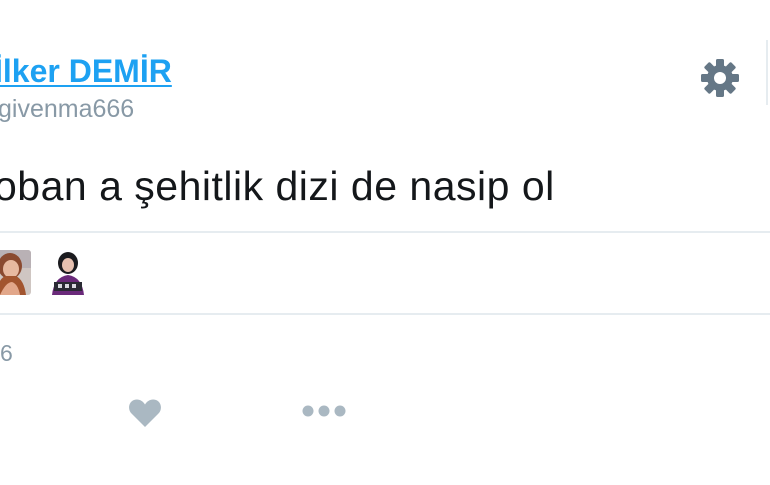 This screenshot has height=485, width=770. What do you see at coordinates (86, 71) in the screenshot?
I see `display-name-link: İlker DEMİR` at bounding box center [86, 71].